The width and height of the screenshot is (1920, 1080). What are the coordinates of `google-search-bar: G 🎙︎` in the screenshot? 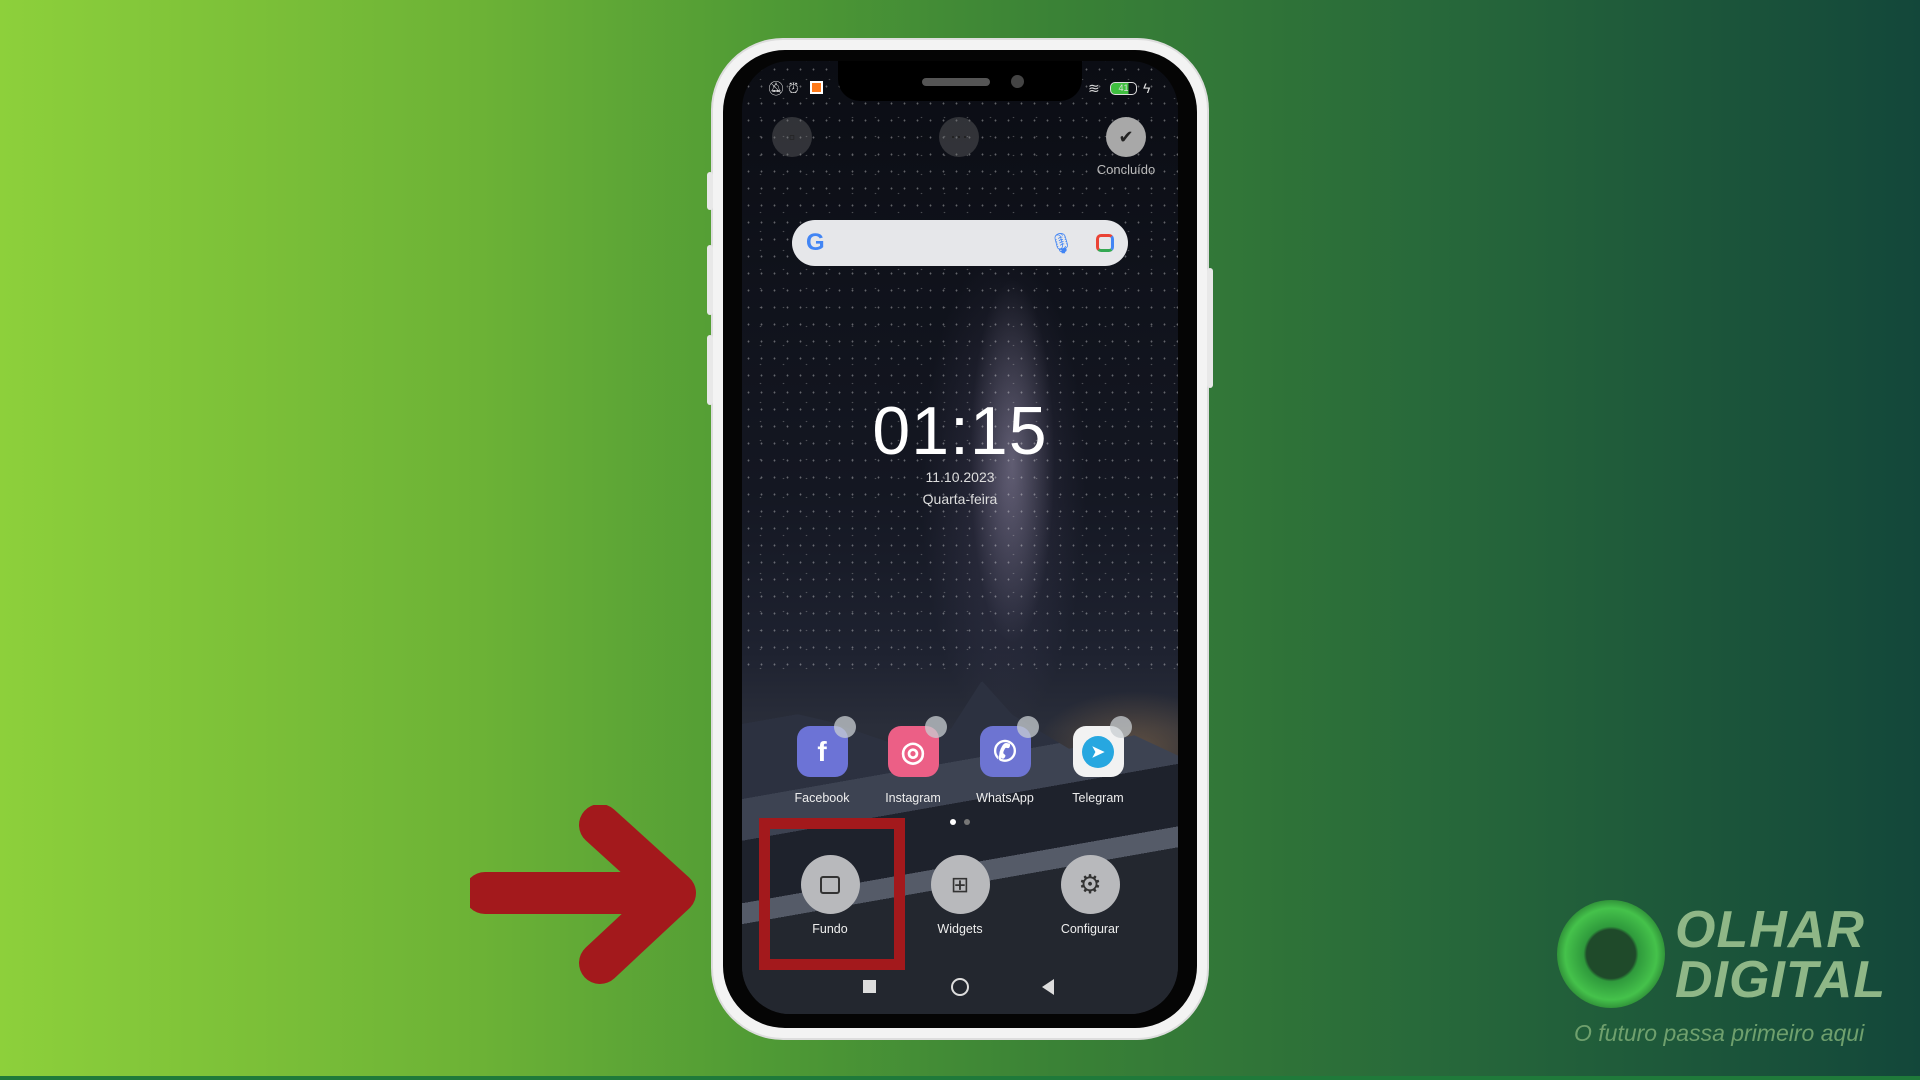 It's located at (960, 243).